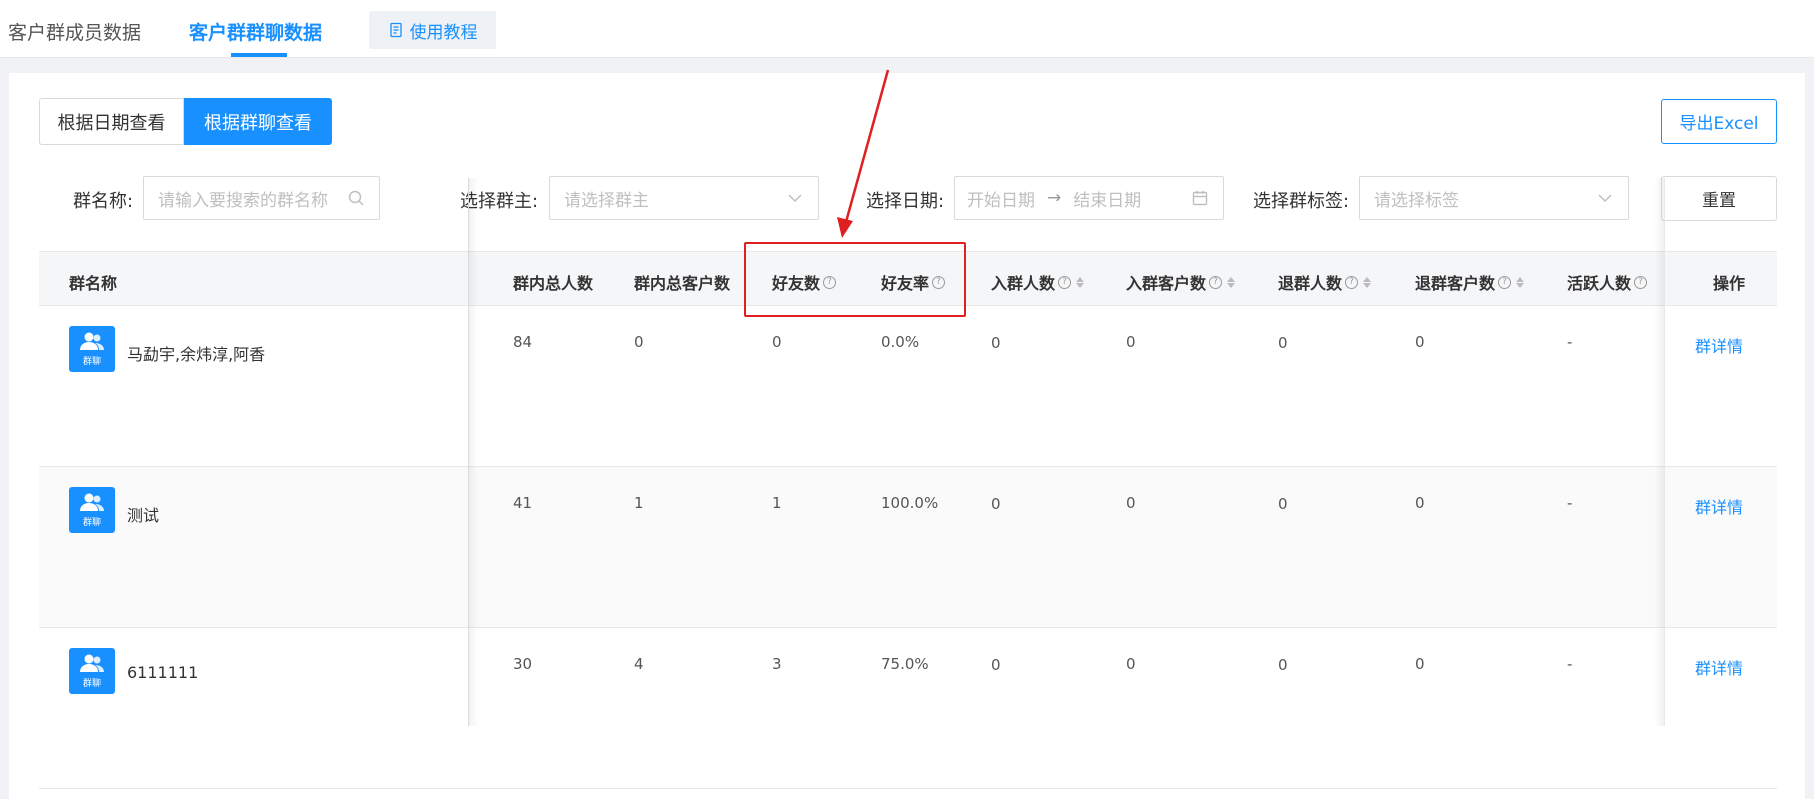  What do you see at coordinates (103, 201) in the screenshot?
I see `group-name-label: 群名称:` at bounding box center [103, 201].